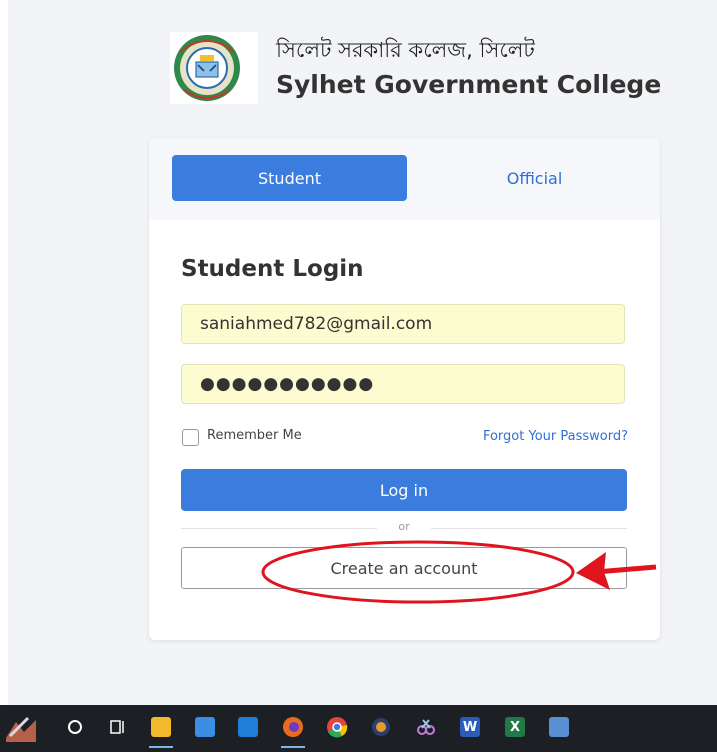  Describe the element at coordinates (404, 568) in the screenshot. I see `create-account-button: Create an account` at that location.